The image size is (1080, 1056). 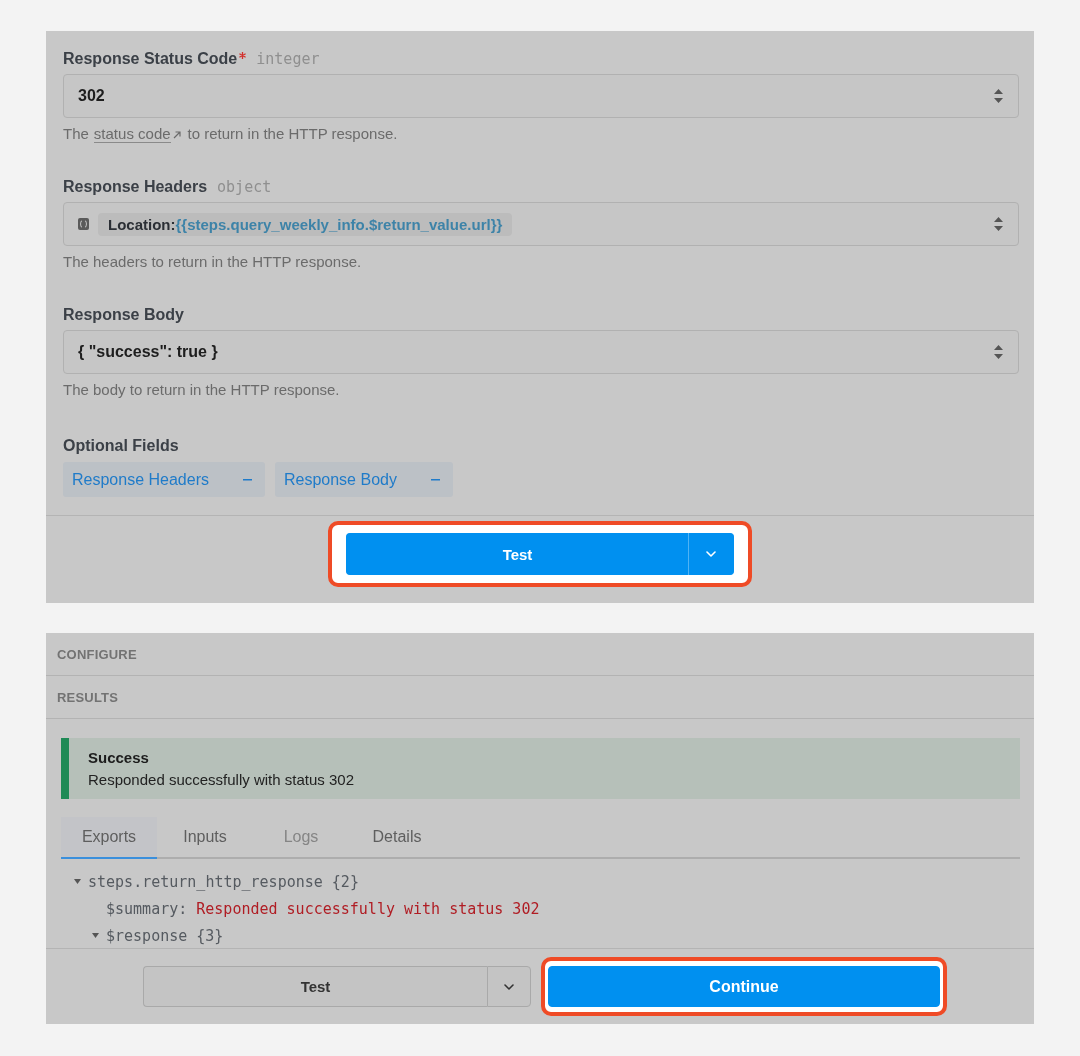 What do you see at coordinates (223, 881) in the screenshot?
I see `tree-node-label: steps.return_http_response {2}` at bounding box center [223, 881].